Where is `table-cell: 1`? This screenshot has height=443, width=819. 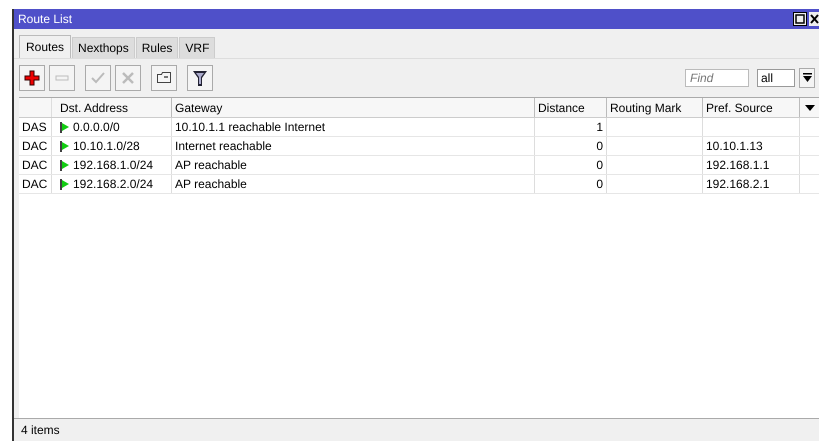 table-cell: 1 is located at coordinates (571, 127).